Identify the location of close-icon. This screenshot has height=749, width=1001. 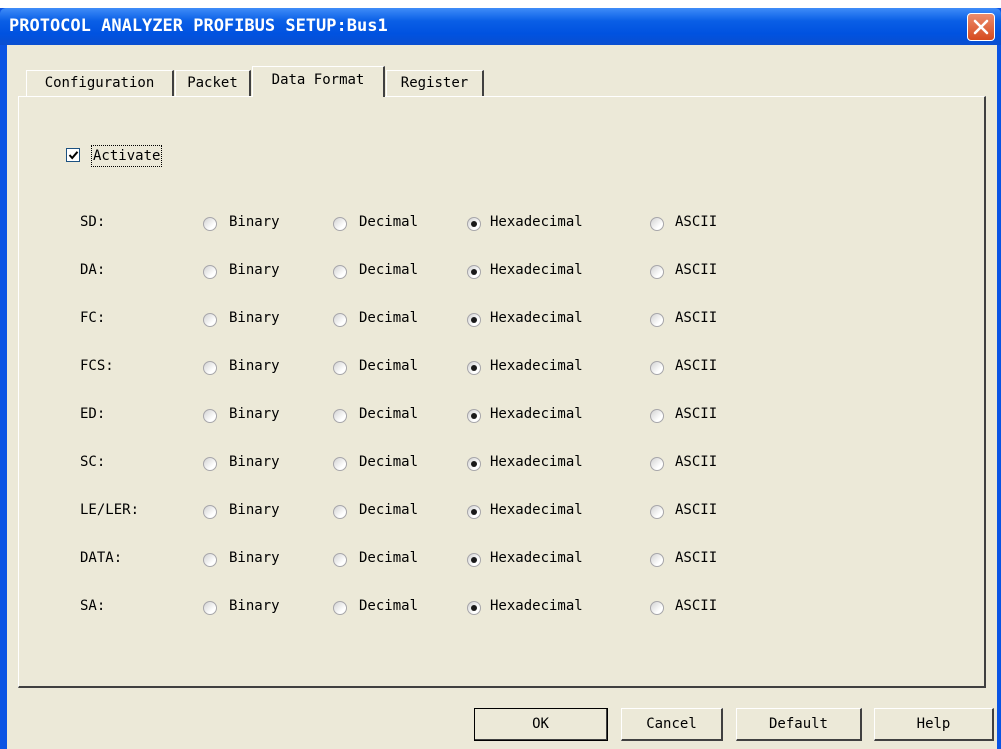
(981, 27).